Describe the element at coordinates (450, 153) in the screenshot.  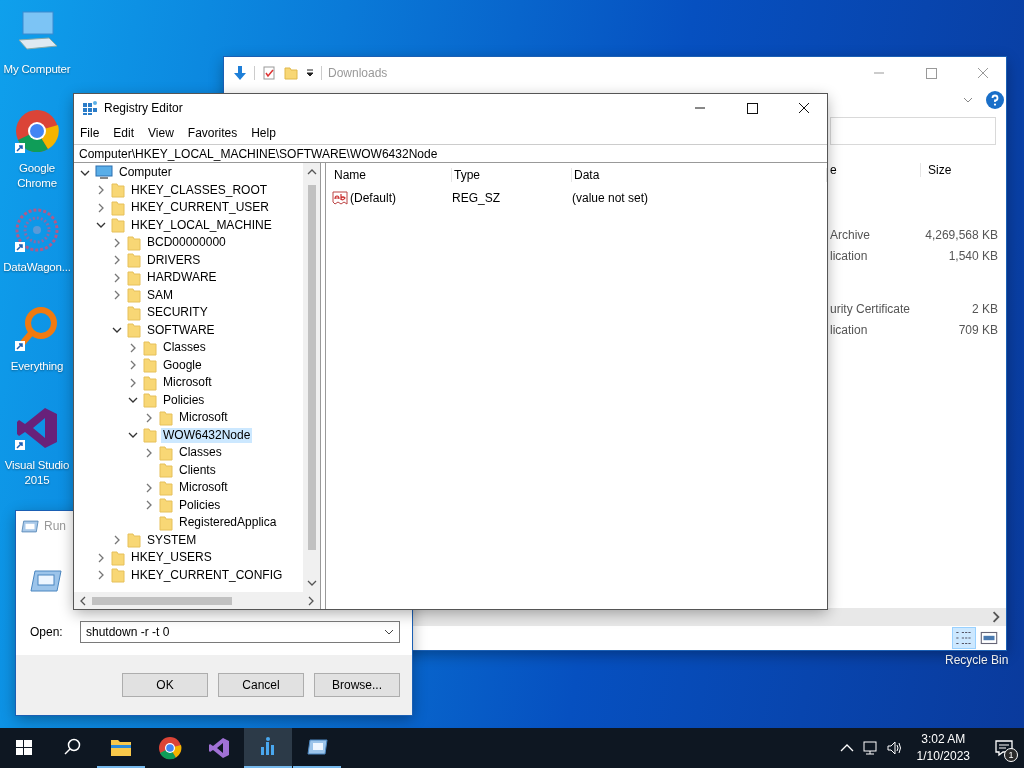
I see `address-bar: Computer\HKEY_LOCAL_MACHINE\SOFTWARE\WOW6432Node` at that location.